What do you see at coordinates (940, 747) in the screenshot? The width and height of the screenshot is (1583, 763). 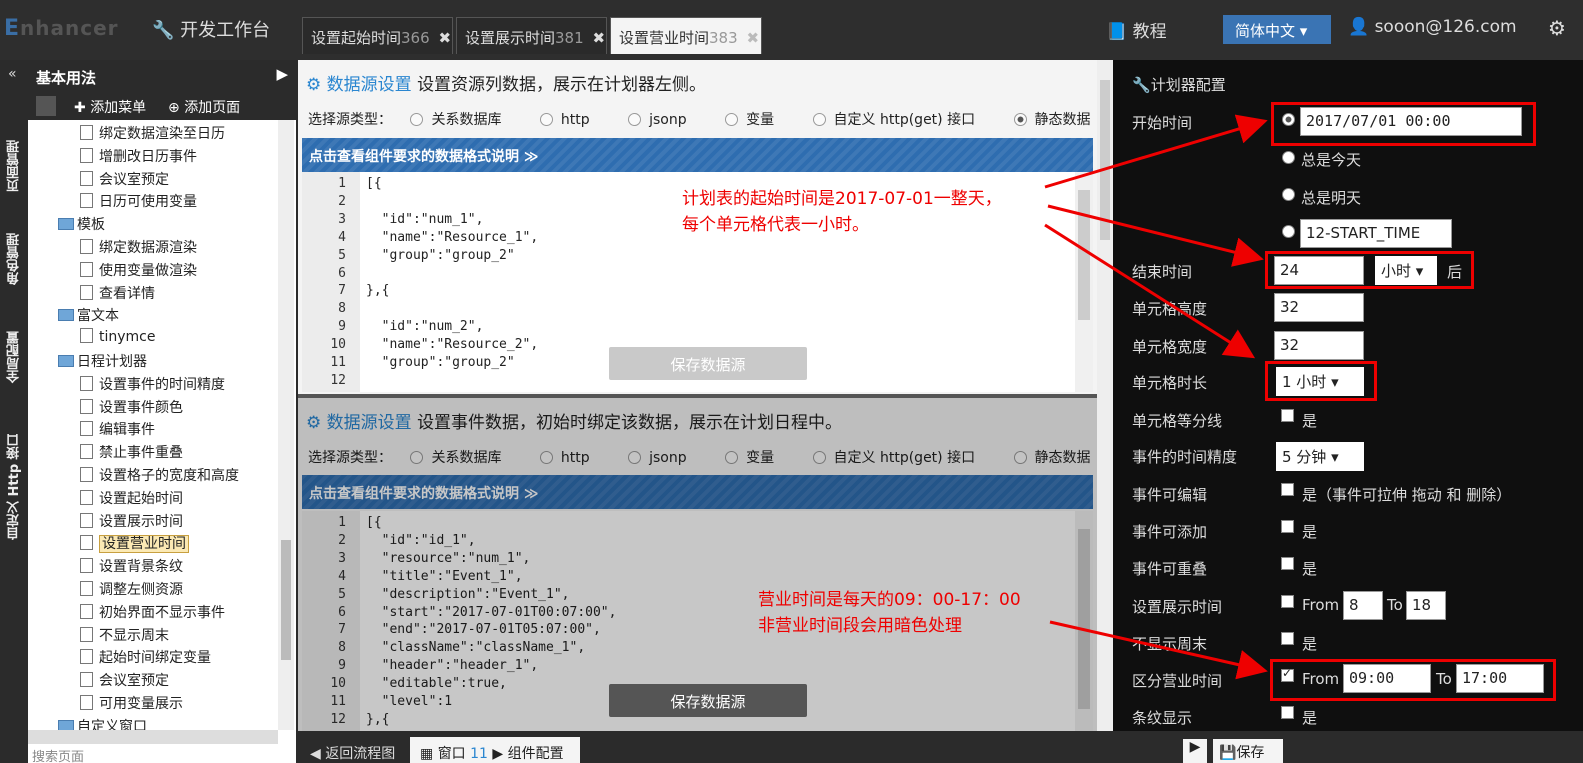 I see `bottom-bar: ◀ 返回流程图 ▦ 窗口 11 ▶ 组件配置 ▶ 💾保存` at bounding box center [940, 747].